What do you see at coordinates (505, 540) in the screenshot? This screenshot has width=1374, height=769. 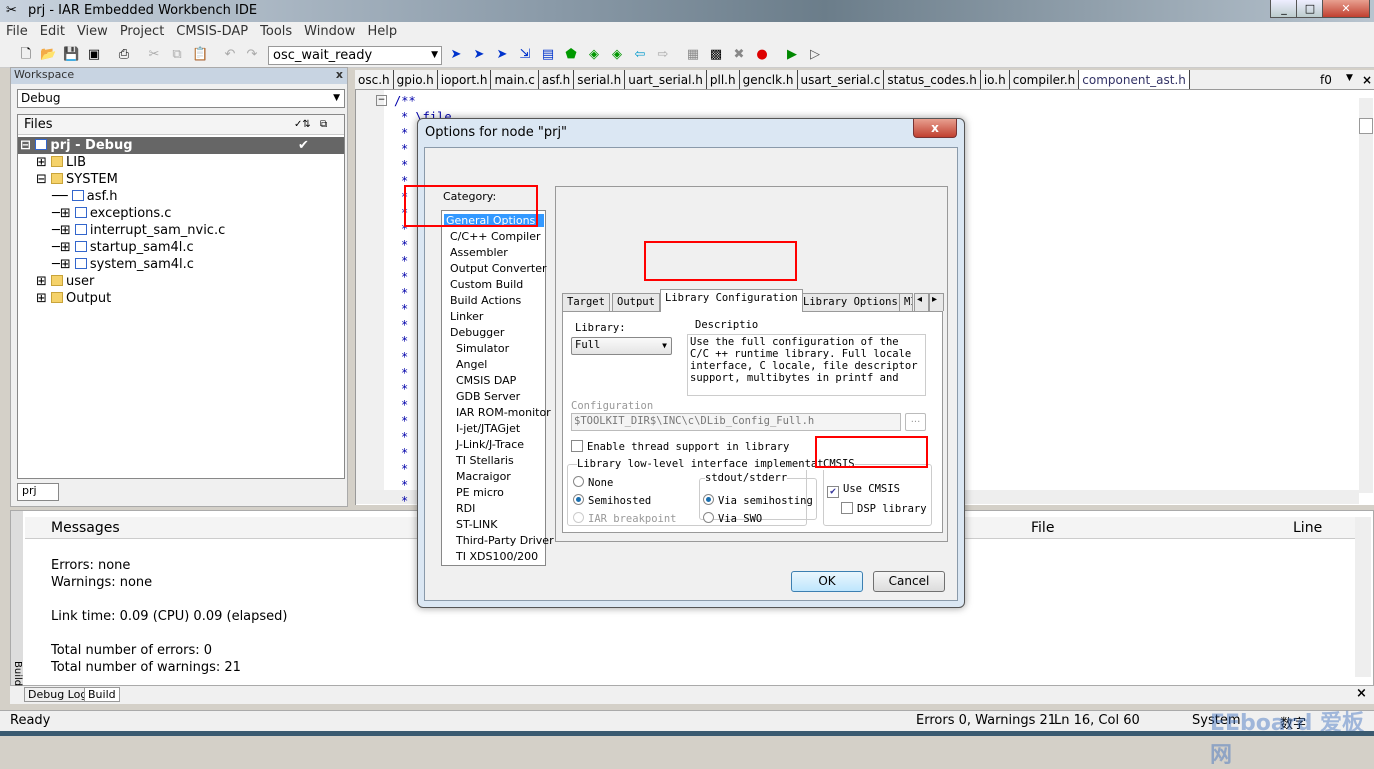 I see `category-item: Third-Party Driver` at bounding box center [505, 540].